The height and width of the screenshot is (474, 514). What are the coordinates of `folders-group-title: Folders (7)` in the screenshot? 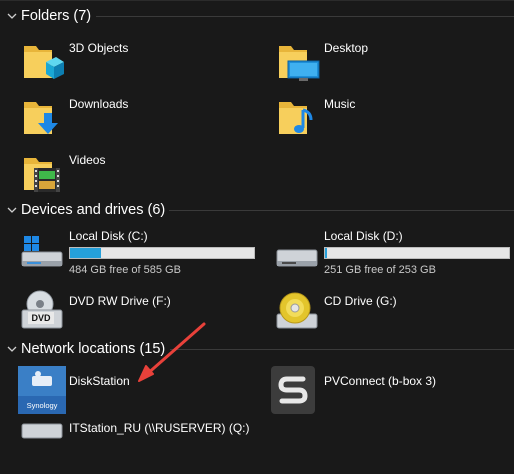 It's located at (56, 16).